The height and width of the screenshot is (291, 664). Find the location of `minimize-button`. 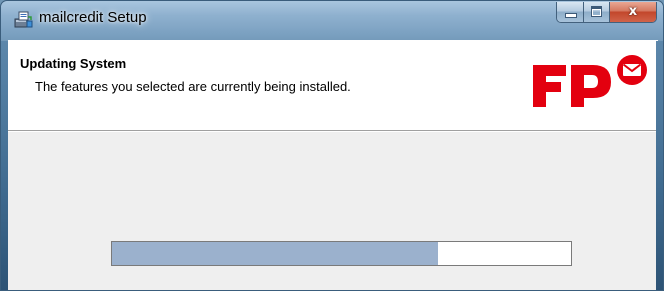

minimize-button is located at coordinates (570, 12).